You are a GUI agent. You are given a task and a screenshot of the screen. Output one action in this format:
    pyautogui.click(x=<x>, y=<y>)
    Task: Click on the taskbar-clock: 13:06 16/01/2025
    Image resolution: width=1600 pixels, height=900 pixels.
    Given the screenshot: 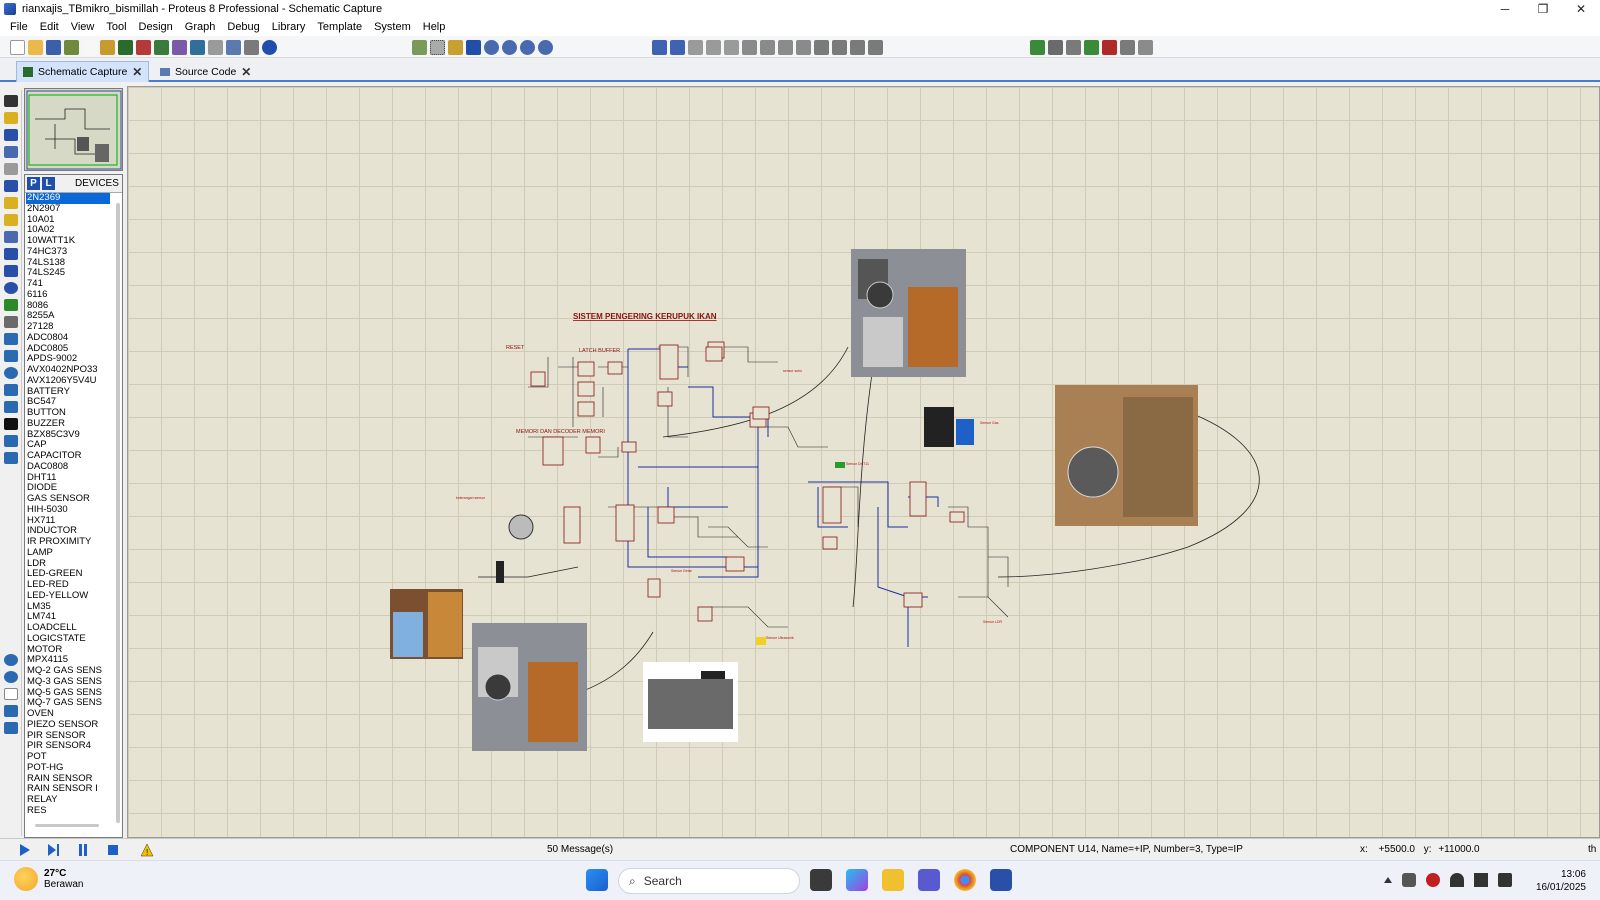 What is the action you would take?
    pyautogui.click(x=1561, y=881)
    